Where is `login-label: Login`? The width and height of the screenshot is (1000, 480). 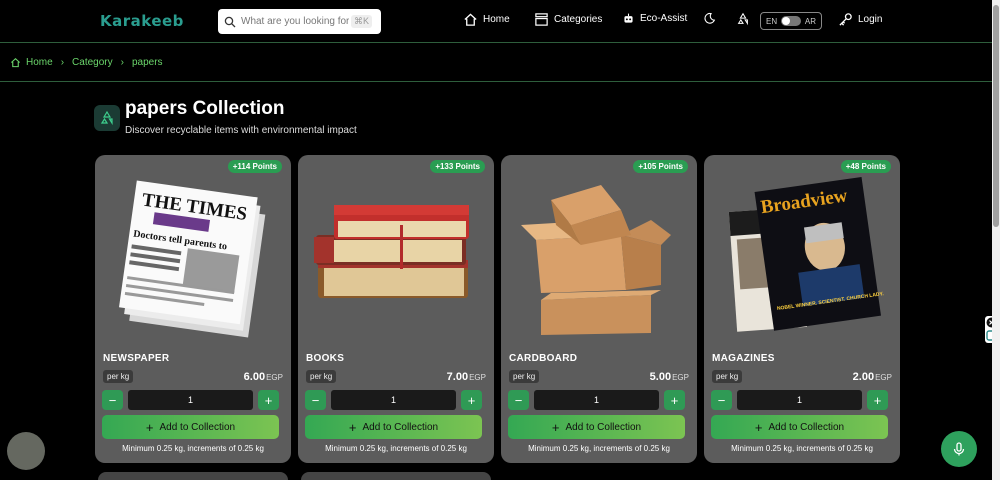 login-label: Login is located at coordinates (870, 19).